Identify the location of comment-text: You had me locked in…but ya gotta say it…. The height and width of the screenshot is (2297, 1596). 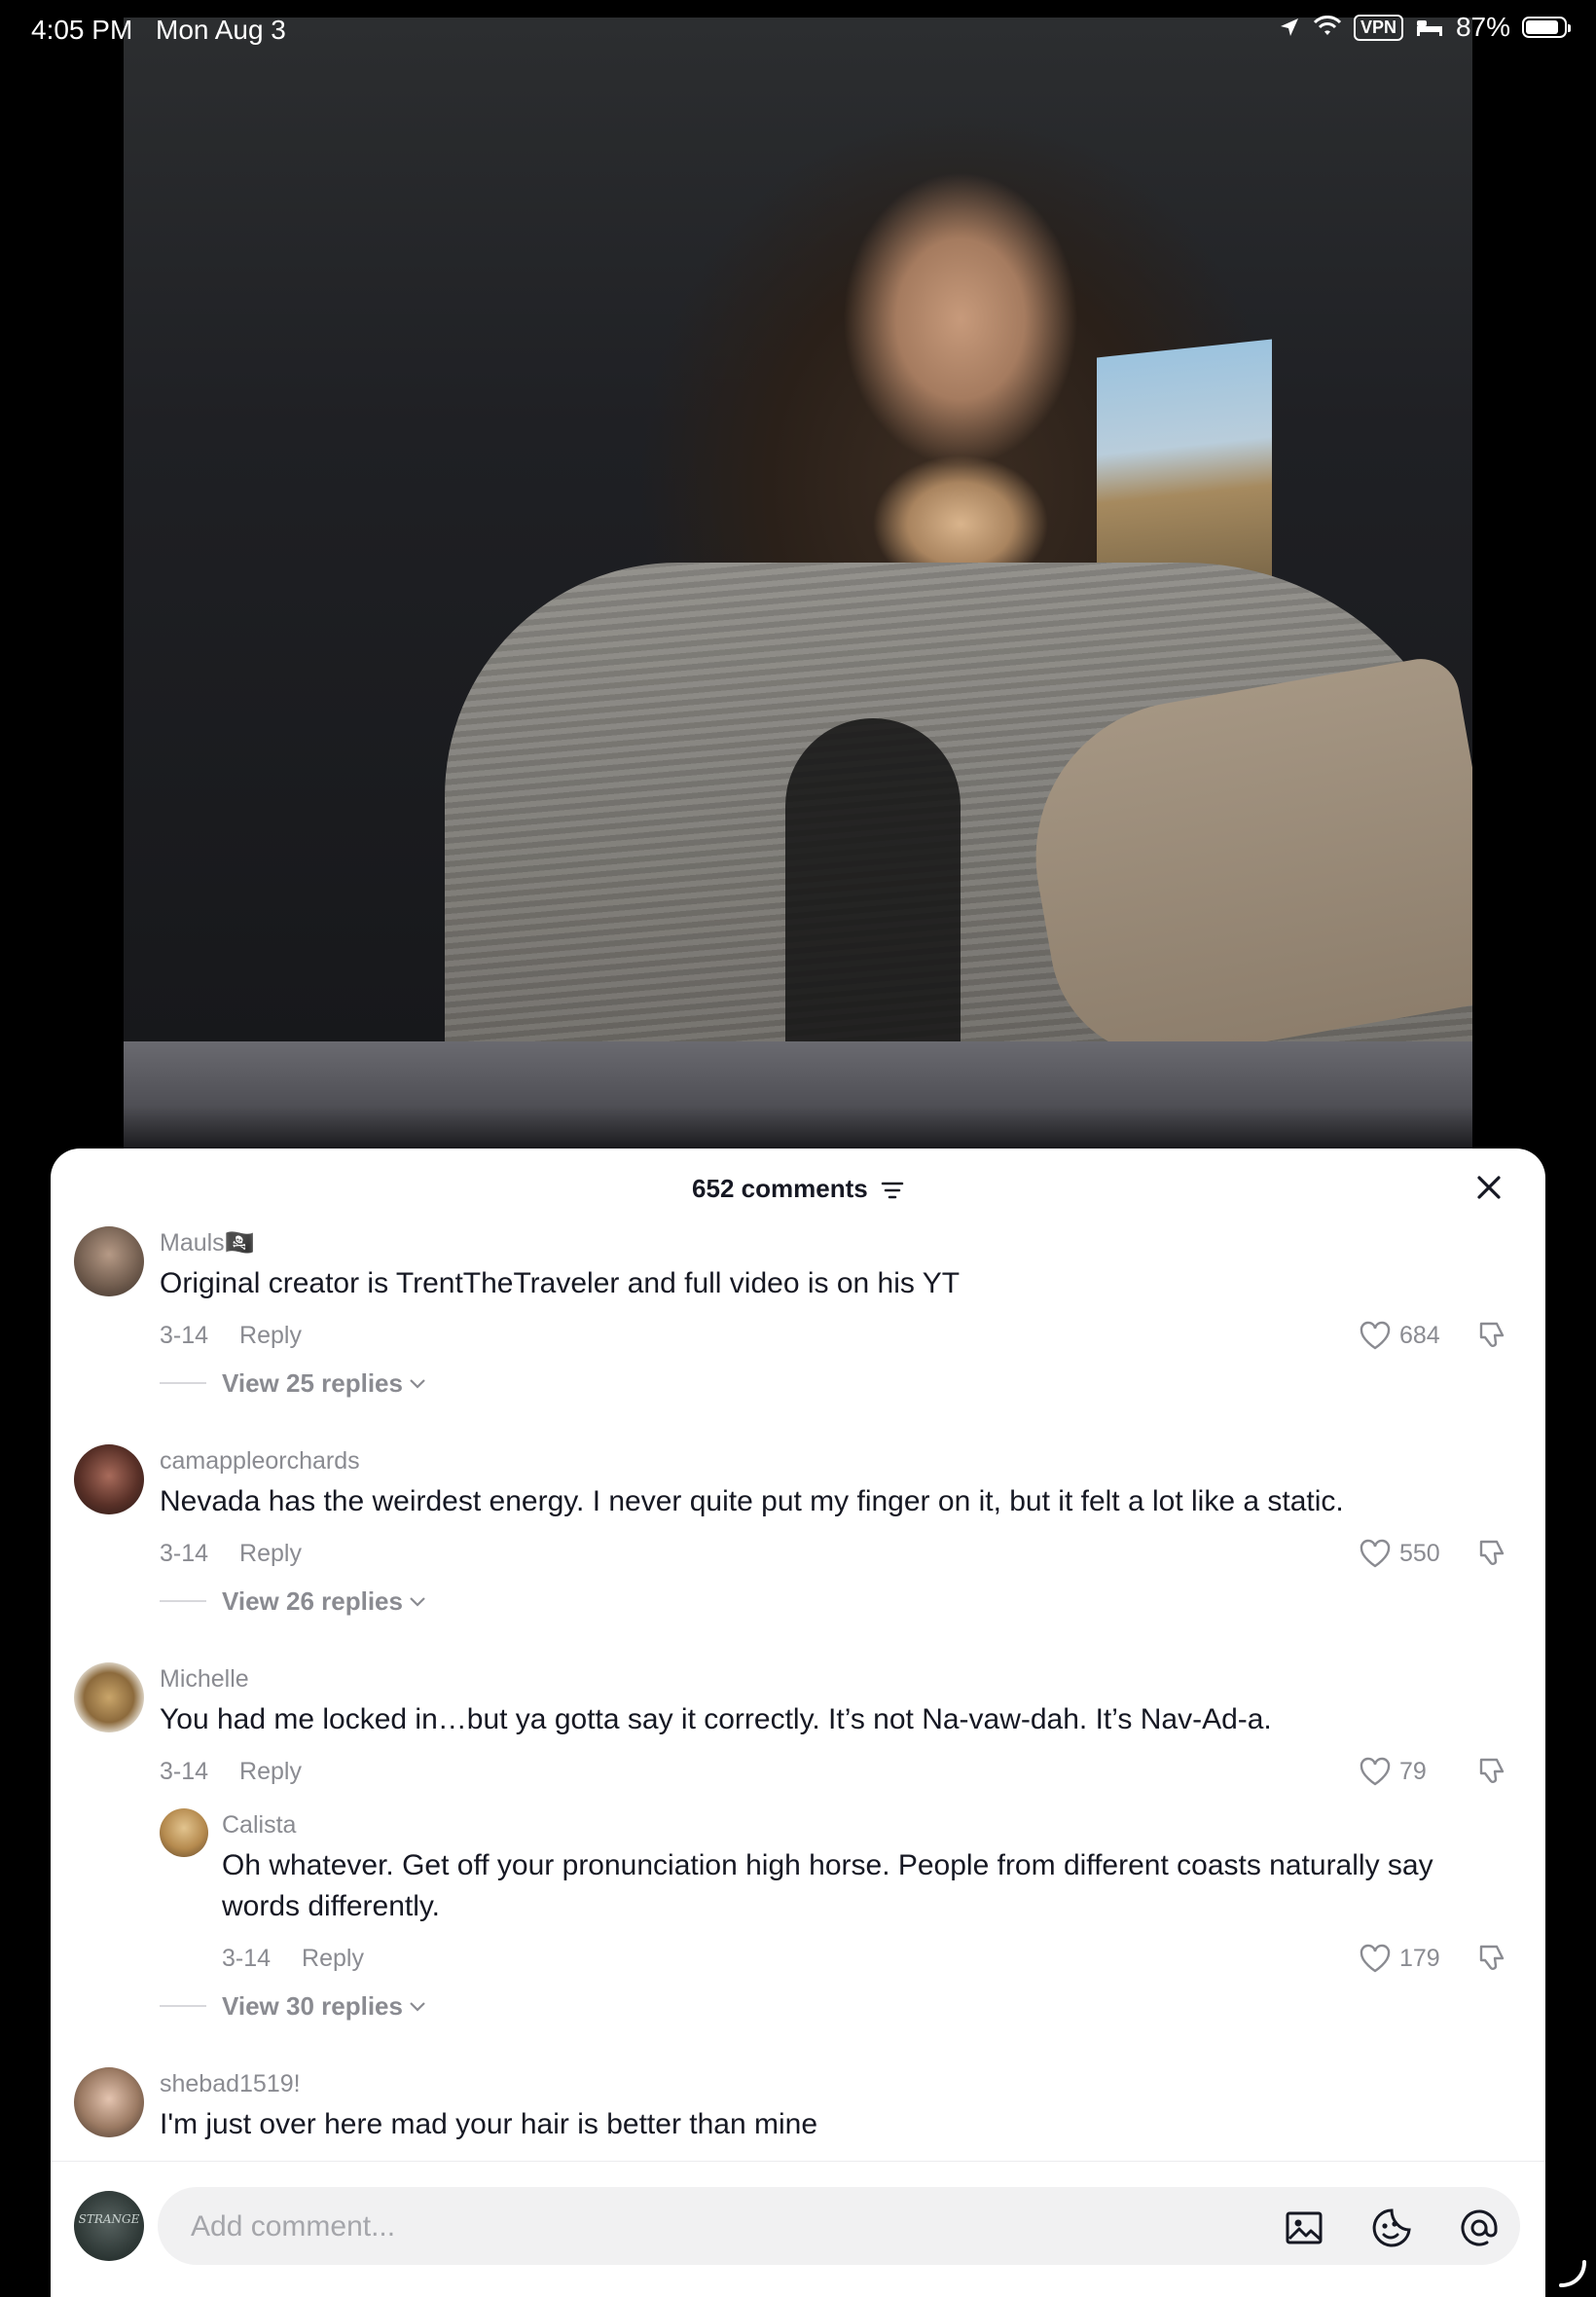
(716, 1719).